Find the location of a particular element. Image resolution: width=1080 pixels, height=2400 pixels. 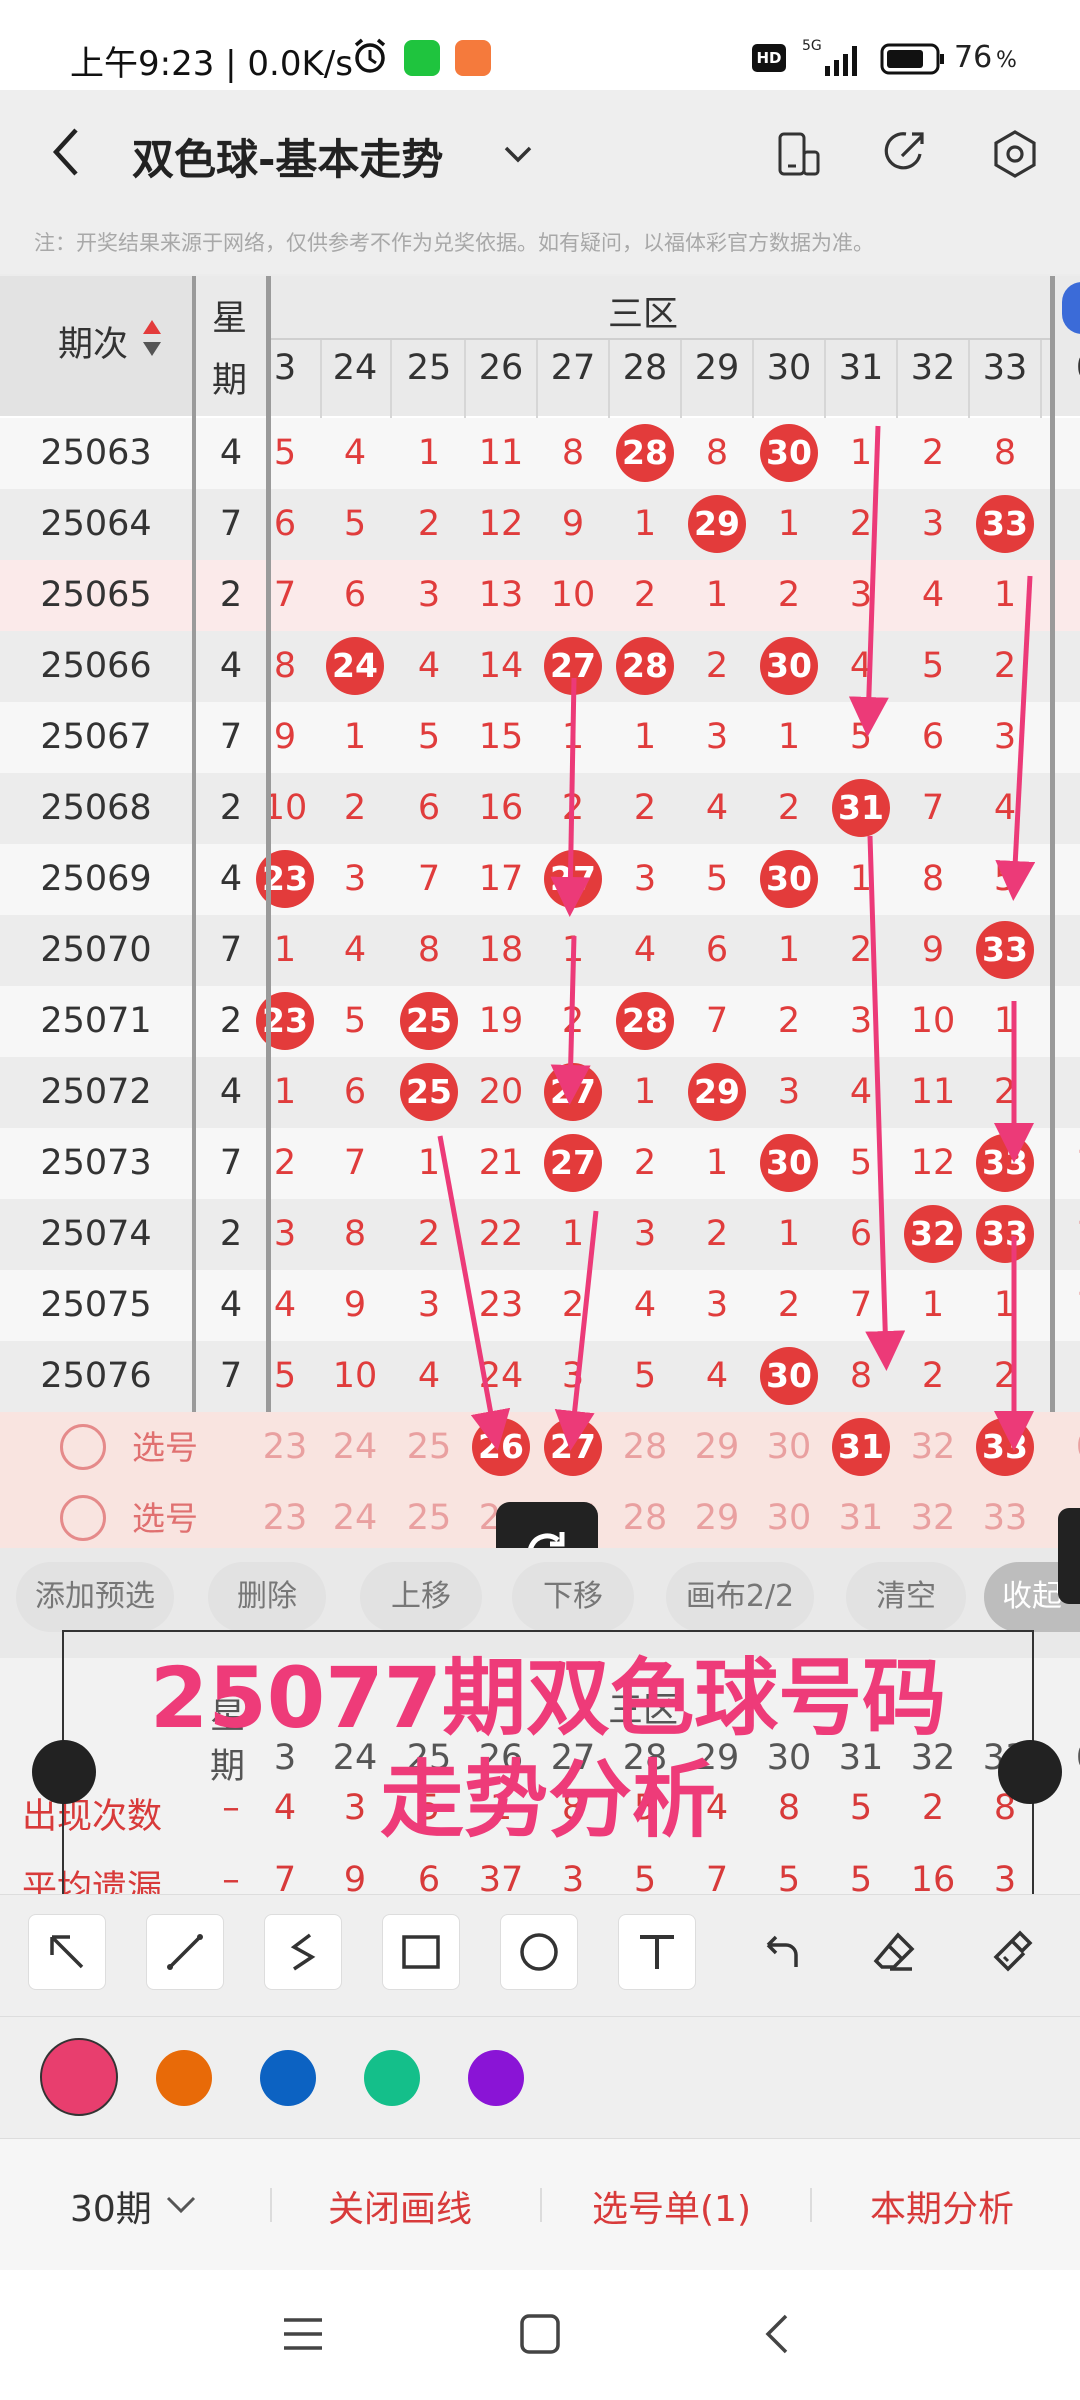

device-layout-icon is located at coordinates (799, 155).